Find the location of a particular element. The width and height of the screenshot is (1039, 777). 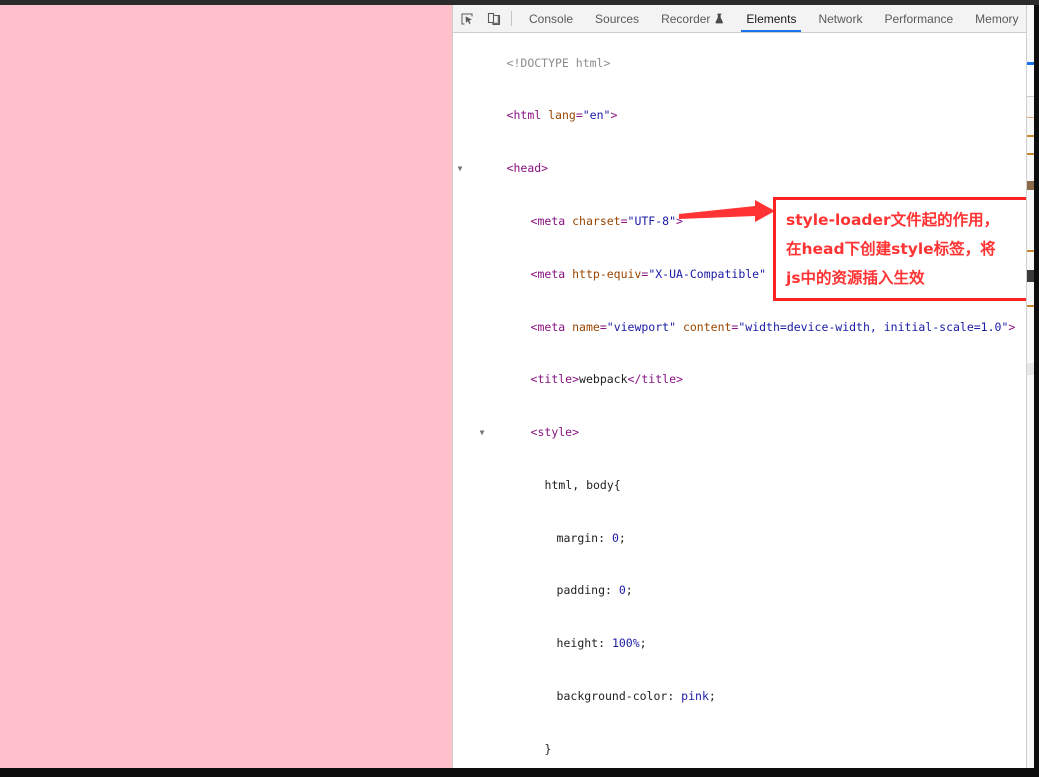

annotation-arrow is located at coordinates (727, 211).